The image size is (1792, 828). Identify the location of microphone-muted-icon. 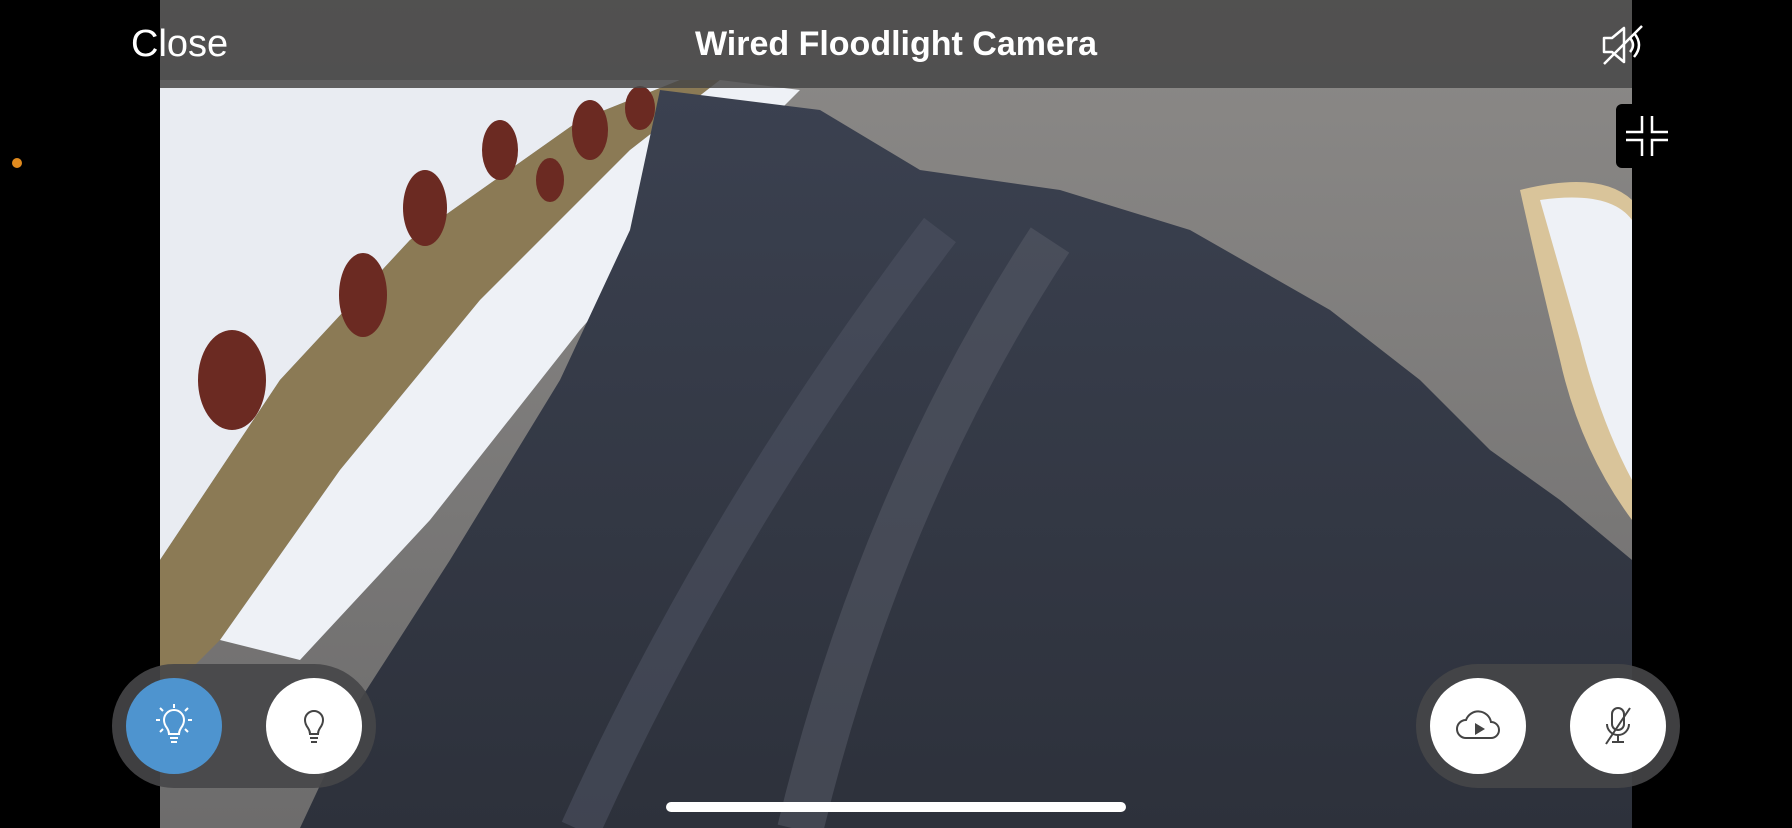
(1618, 726).